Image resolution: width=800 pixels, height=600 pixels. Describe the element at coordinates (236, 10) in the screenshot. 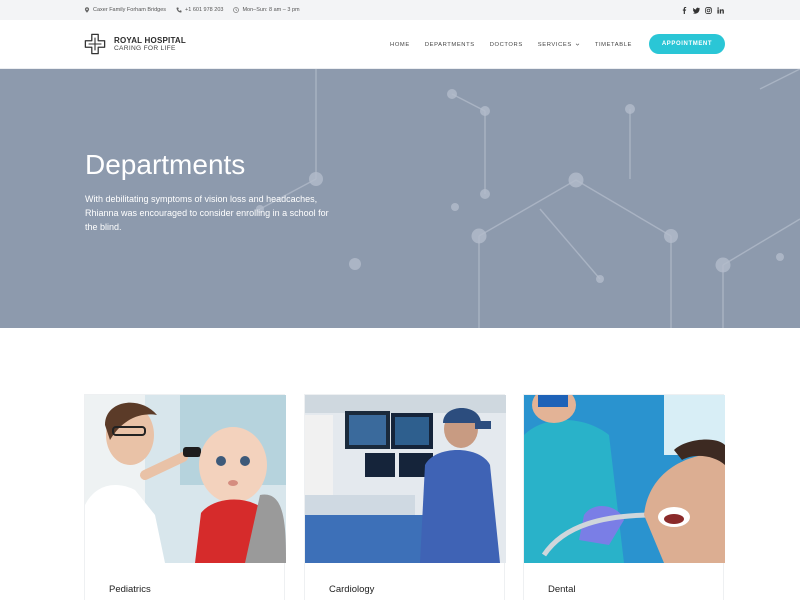

I see `clock-icon` at that location.